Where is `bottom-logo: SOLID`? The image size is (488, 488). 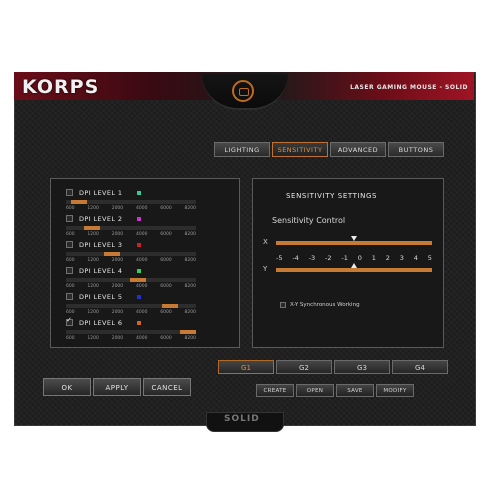
bottom-logo: SOLID is located at coordinates (242, 419).